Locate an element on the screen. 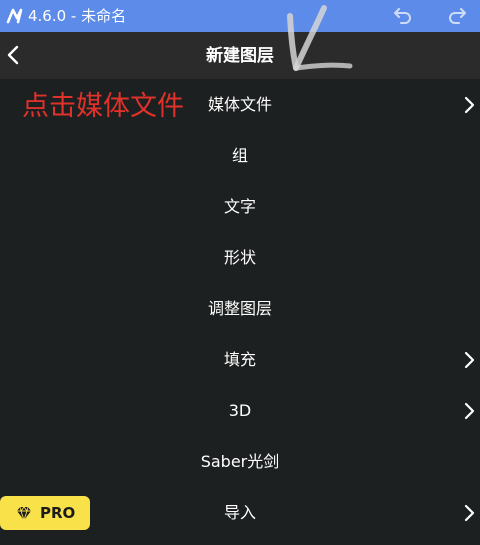  pro-label: PRO is located at coordinates (58, 513).